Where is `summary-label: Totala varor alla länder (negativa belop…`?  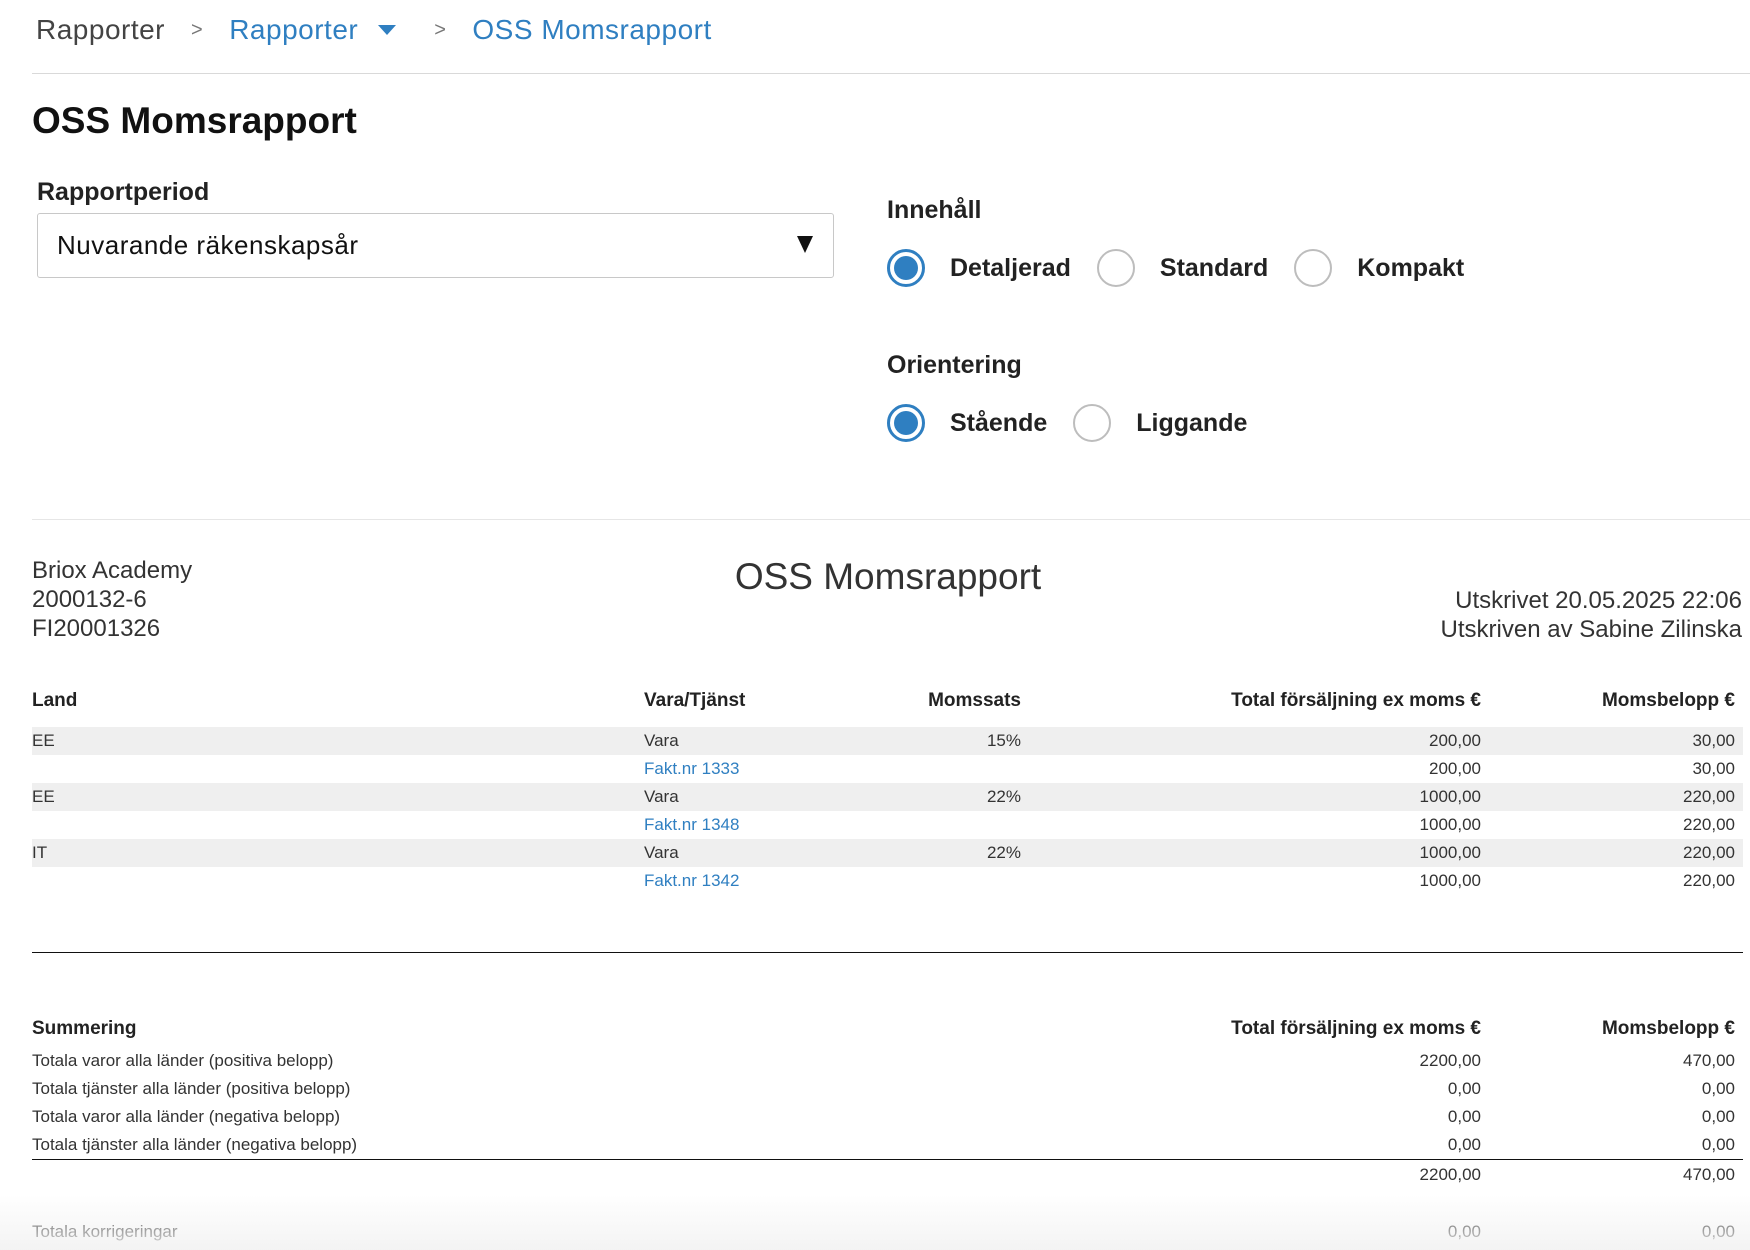
summary-label: Totala varor alla länder (negativa belop… is located at coordinates (186, 1116).